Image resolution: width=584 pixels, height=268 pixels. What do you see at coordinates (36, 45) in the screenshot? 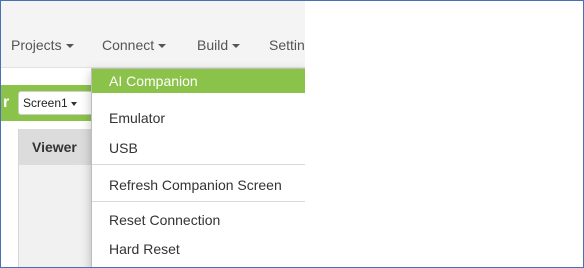
I see `menu-projects-label: Projects` at bounding box center [36, 45].